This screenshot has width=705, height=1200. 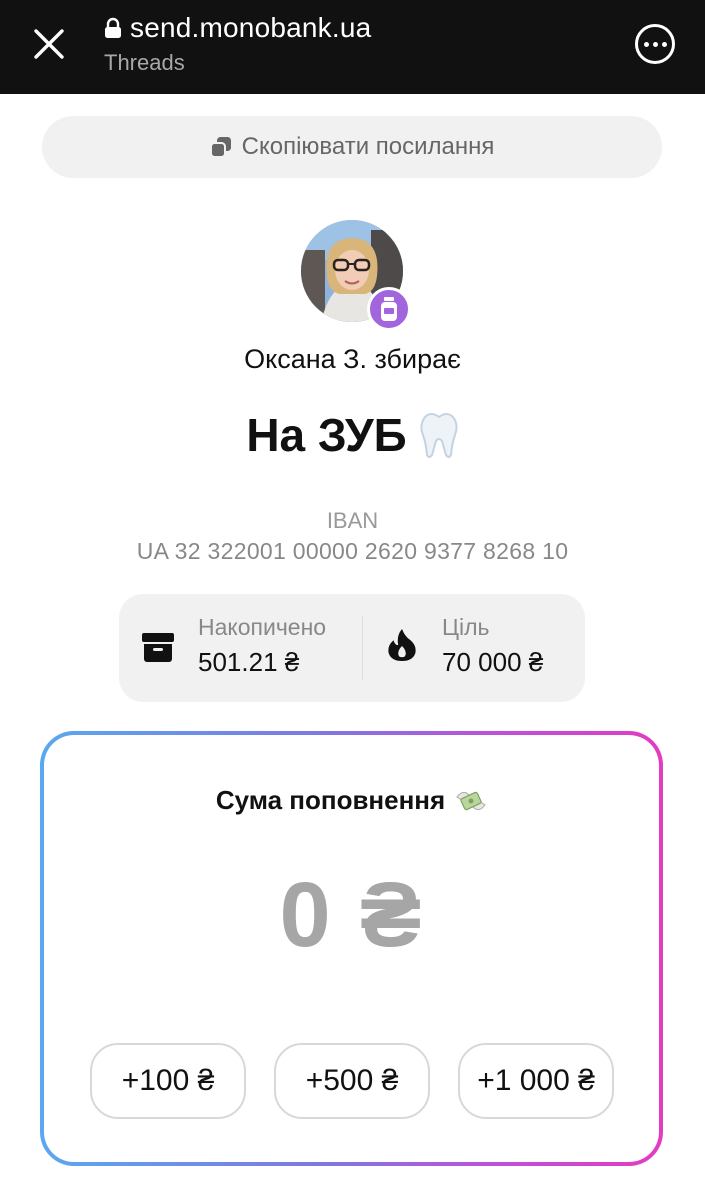 I want to click on tooth-icon, so click(x=439, y=435).